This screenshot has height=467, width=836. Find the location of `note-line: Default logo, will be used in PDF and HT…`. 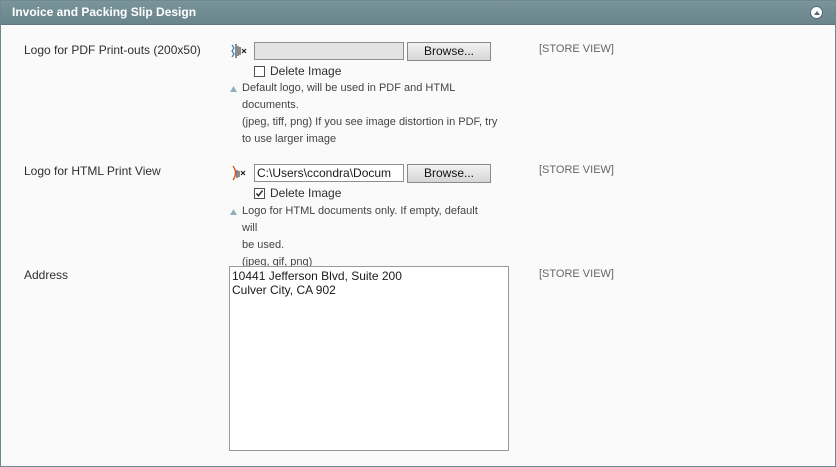

note-line: Default logo, will be used in PDF and HT… is located at coordinates (349, 88).